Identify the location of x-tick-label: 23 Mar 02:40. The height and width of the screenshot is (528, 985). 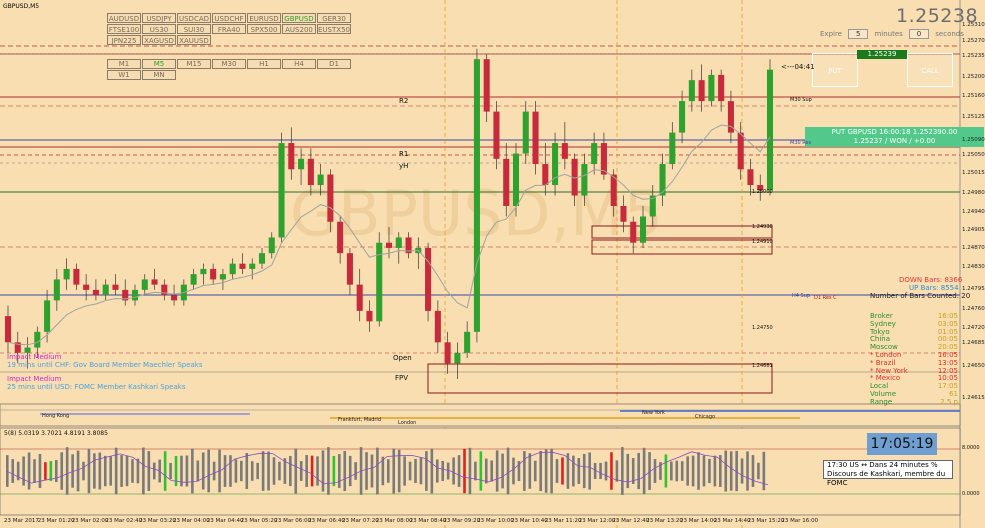
(124, 521).